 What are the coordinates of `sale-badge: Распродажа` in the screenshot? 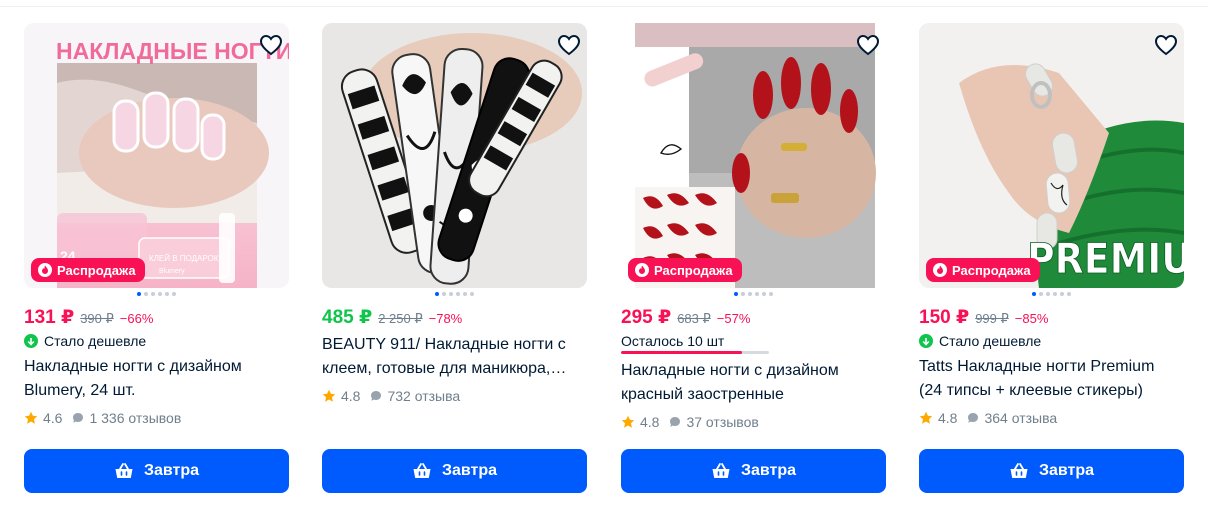 It's located at (88, 270).